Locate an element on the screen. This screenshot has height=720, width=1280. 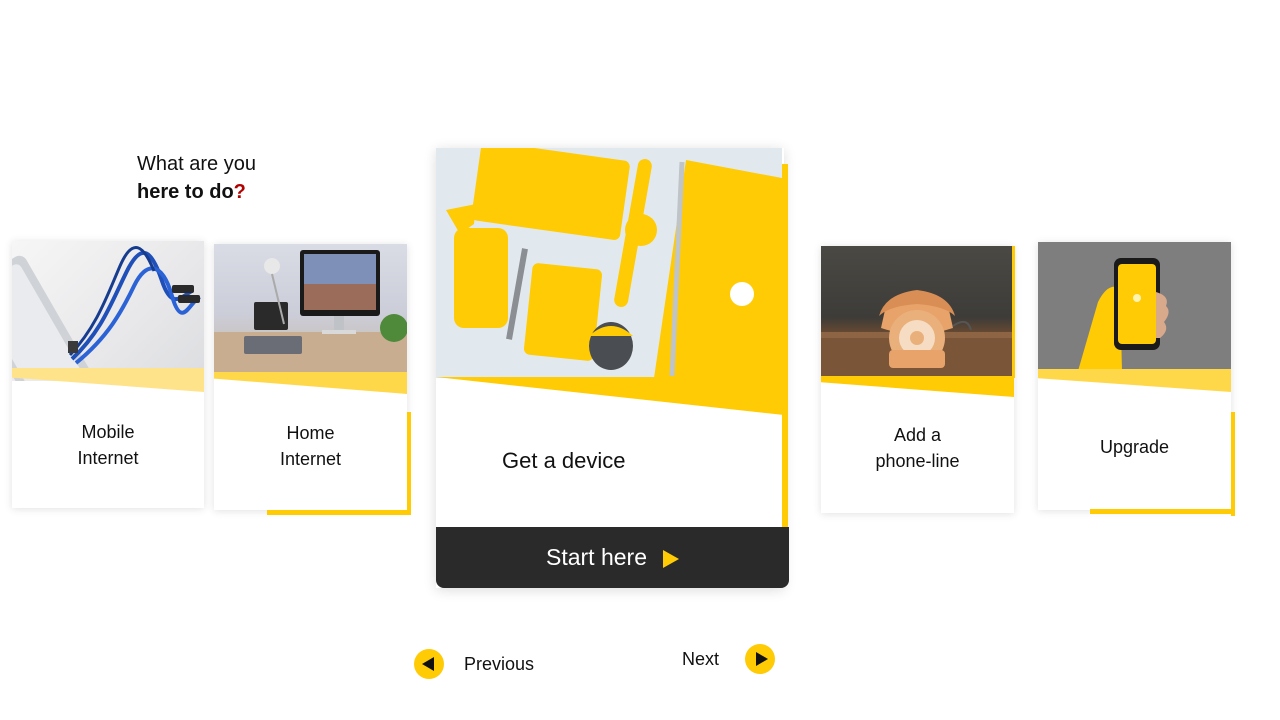
card-label-line2: phone-line is located at coordinates (917, 461).